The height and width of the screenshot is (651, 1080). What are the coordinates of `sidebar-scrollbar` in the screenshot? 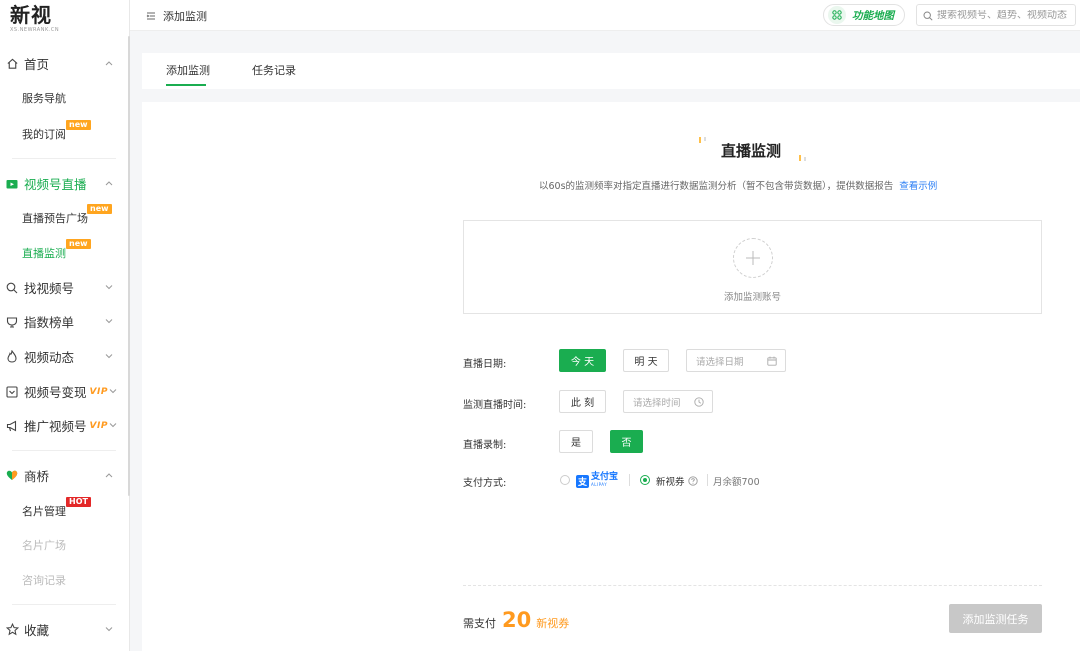 It's located at (129, 266).